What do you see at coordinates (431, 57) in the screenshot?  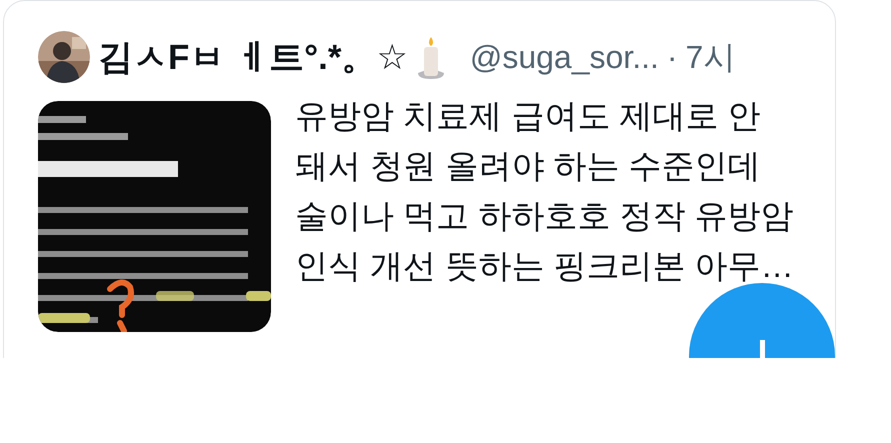 I see `candle-icon` at bounding box center [431, 57].